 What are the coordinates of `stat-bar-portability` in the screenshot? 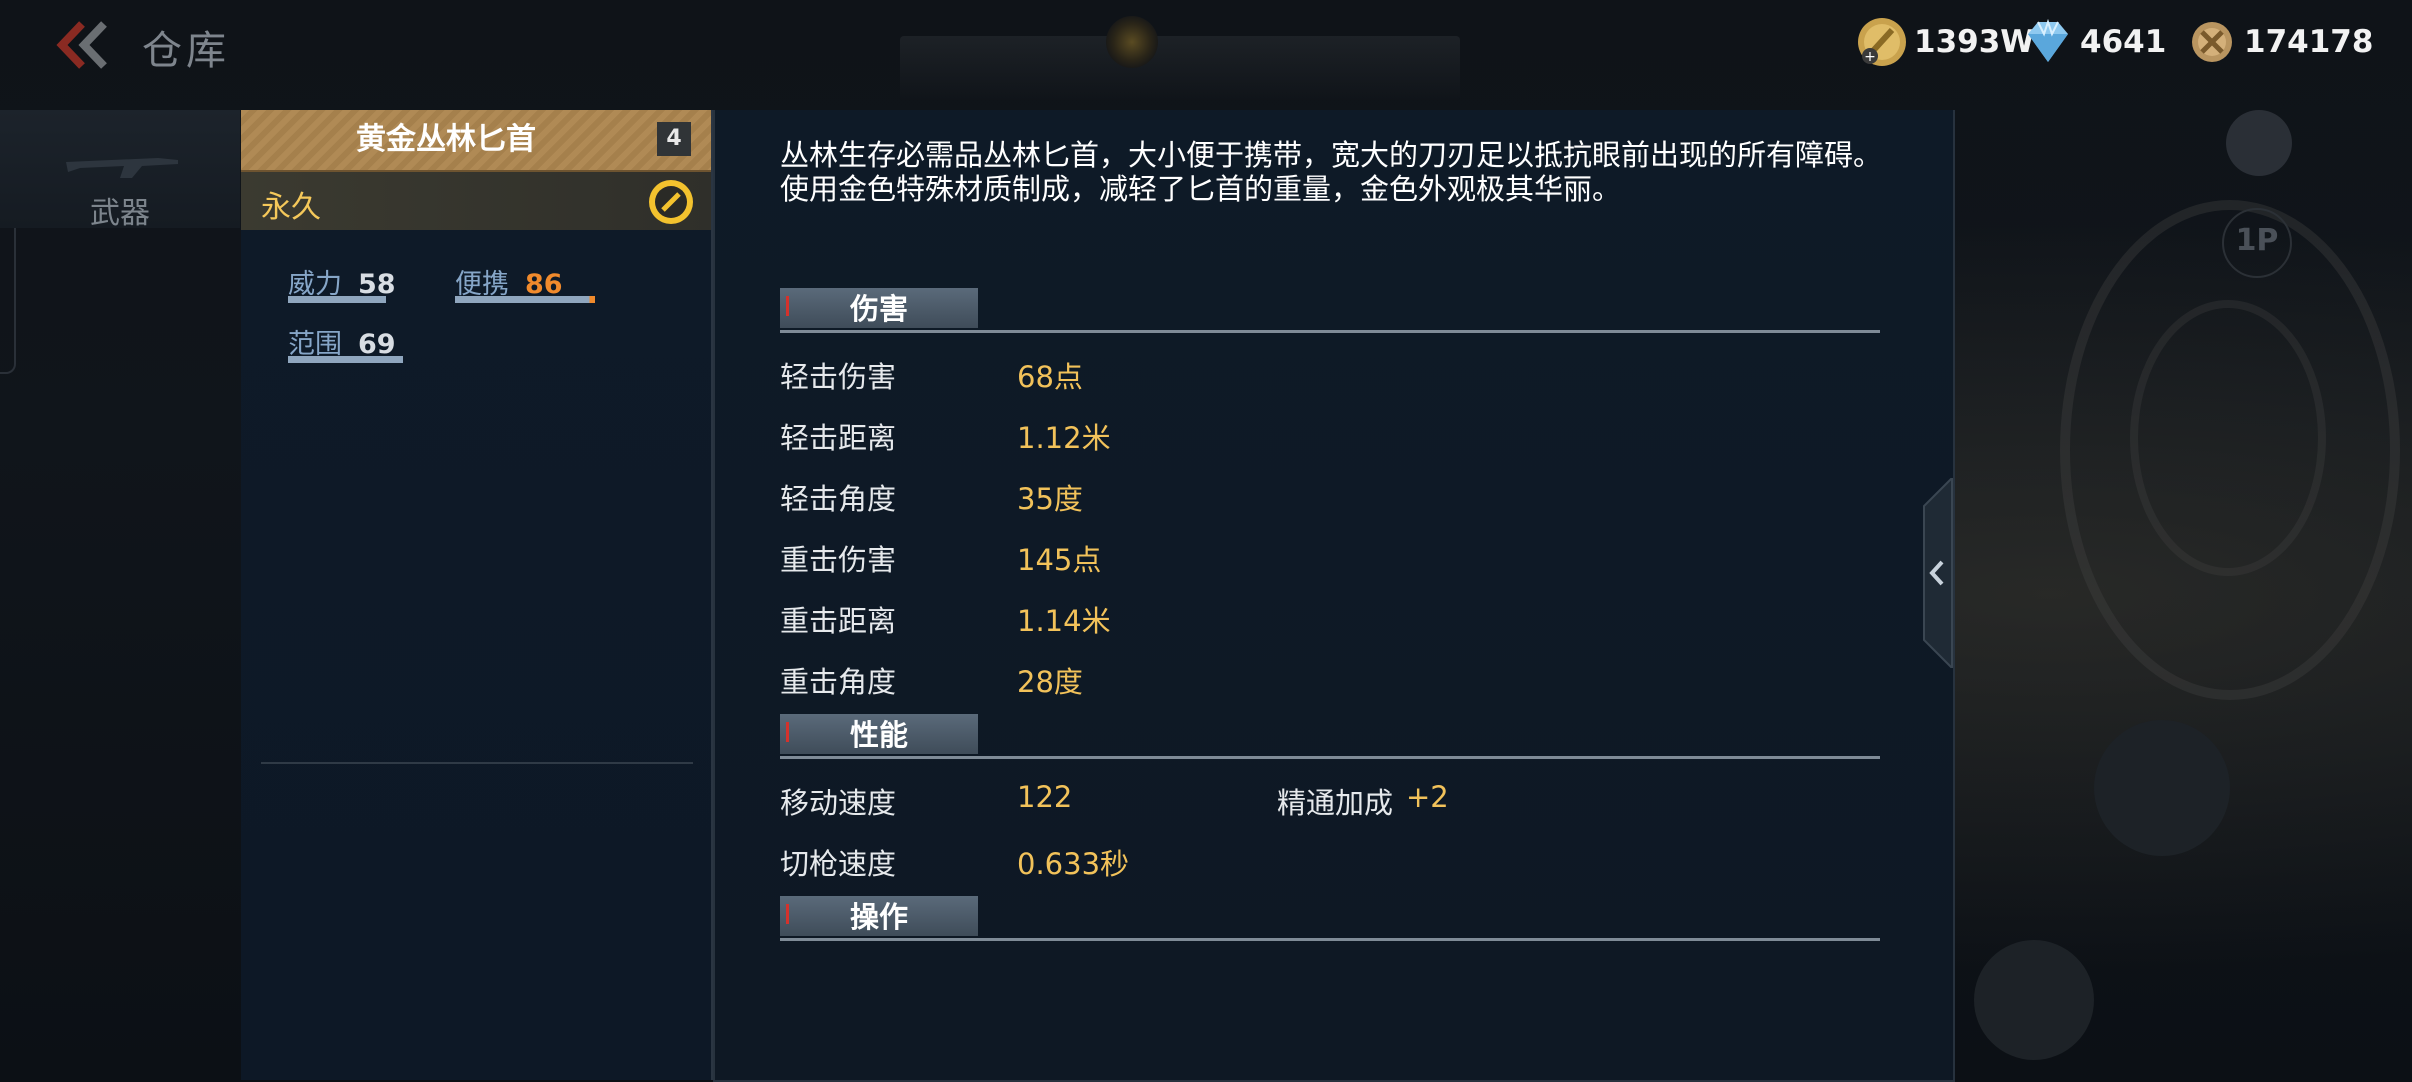 It's located at (525, 299).